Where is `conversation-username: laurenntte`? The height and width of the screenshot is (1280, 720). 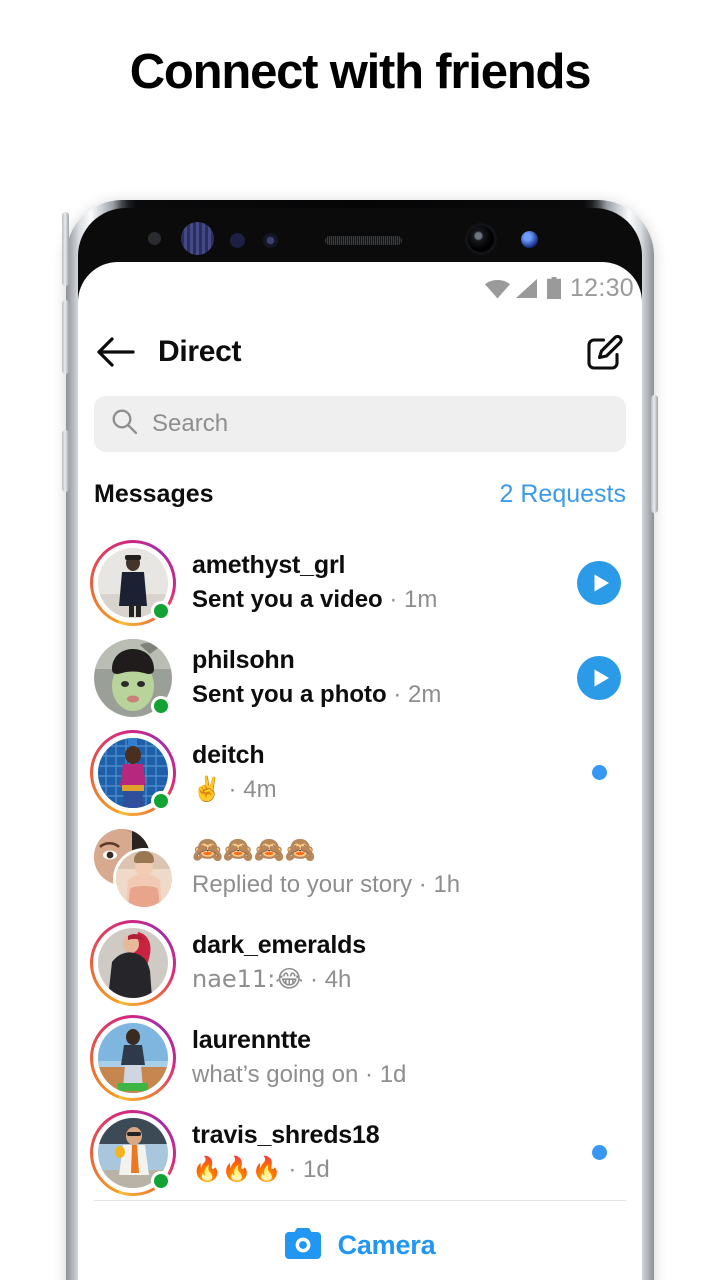
conversation-username: laurenntte is located at coordinates (251, 1040).